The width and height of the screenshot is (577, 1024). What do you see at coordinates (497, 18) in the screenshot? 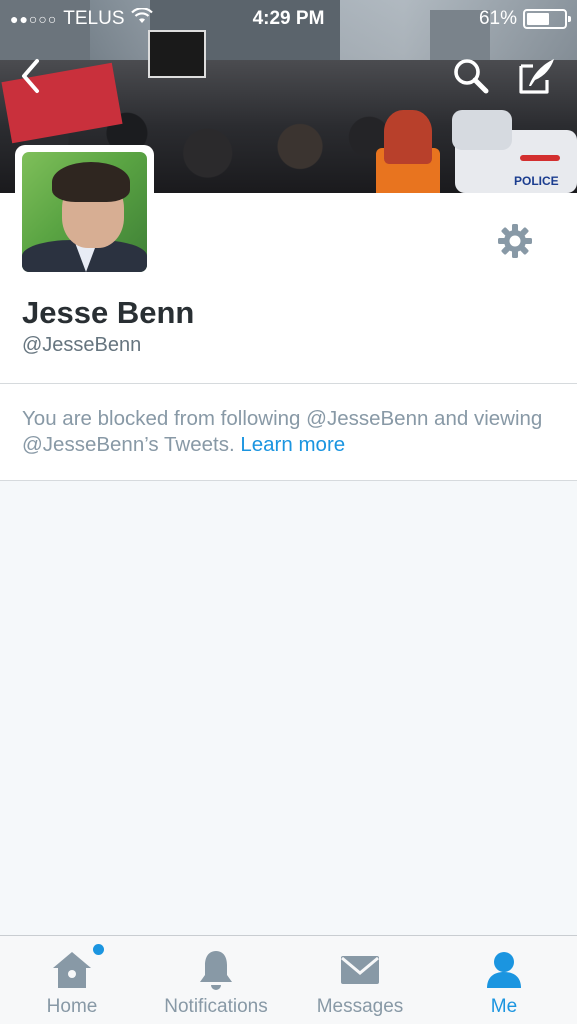
I see `battery-percent: 61%` at bounding box center [497, 18].